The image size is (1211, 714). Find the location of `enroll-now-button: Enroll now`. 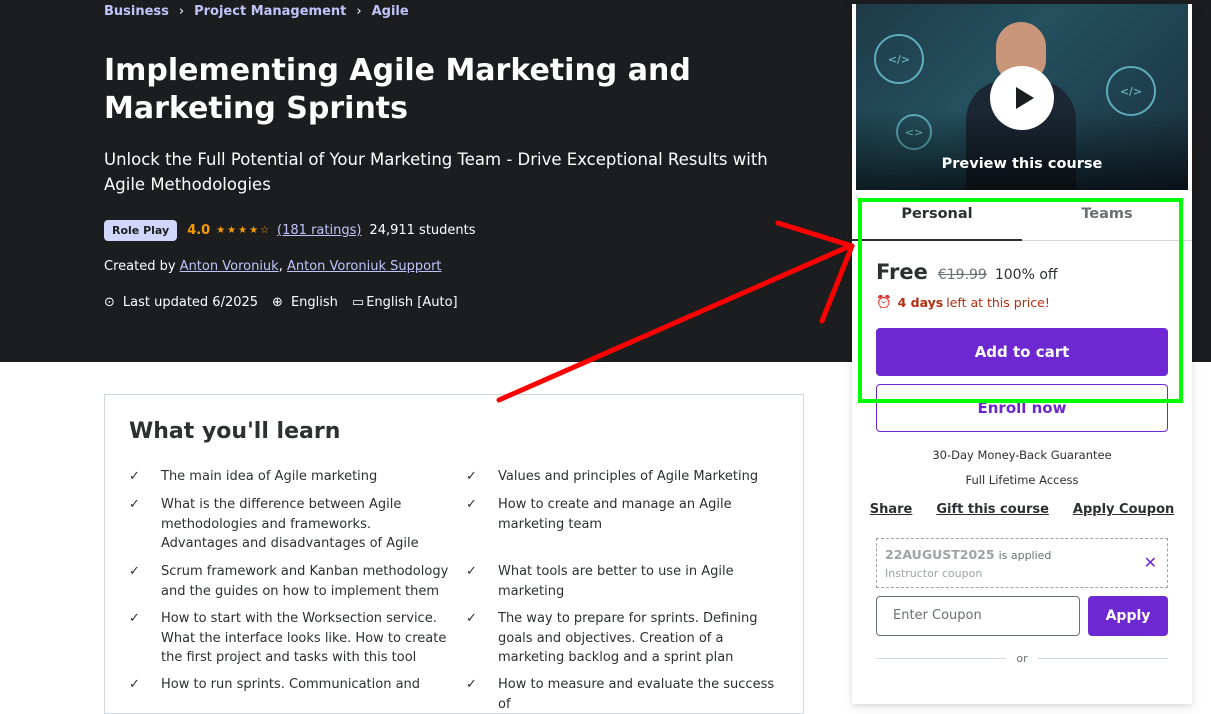

enroll-now-button: Enroll now is located at coordinates (1022, 408).